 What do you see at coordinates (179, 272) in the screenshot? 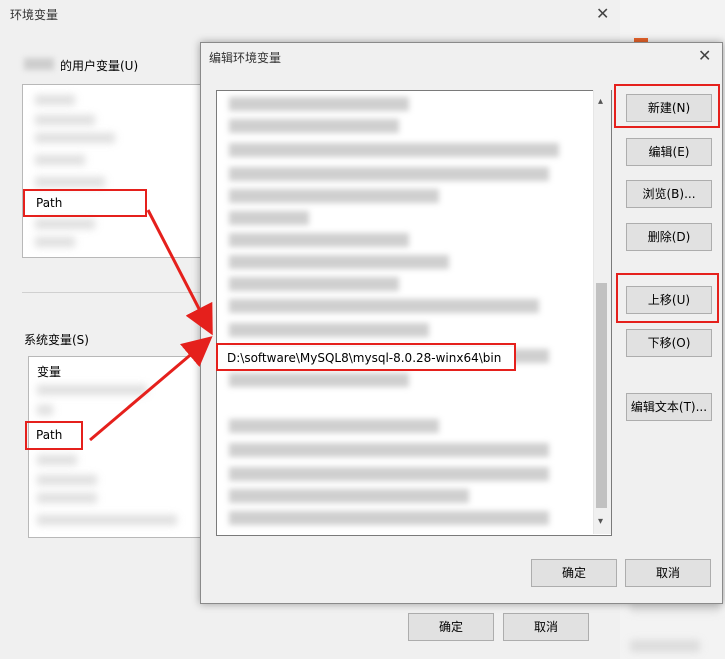
I see `arrow-user-path` at bounding box center [179, 272].